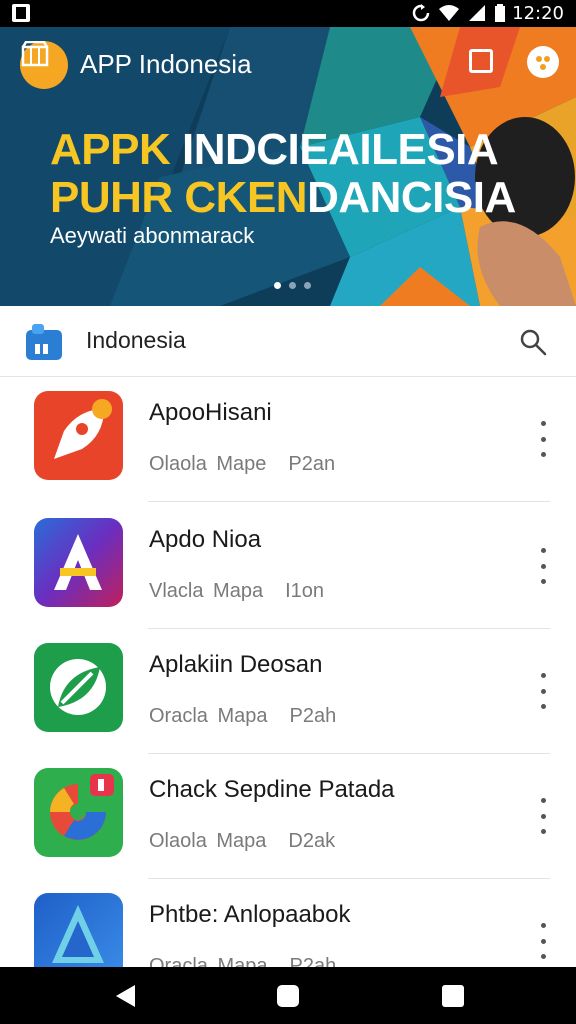 Image resolution: width=576 pixels, height=1024 pixels. Describe the element at coordinates (288, 13) in the screenshot. I see `status-bar: 12:20` at that location.